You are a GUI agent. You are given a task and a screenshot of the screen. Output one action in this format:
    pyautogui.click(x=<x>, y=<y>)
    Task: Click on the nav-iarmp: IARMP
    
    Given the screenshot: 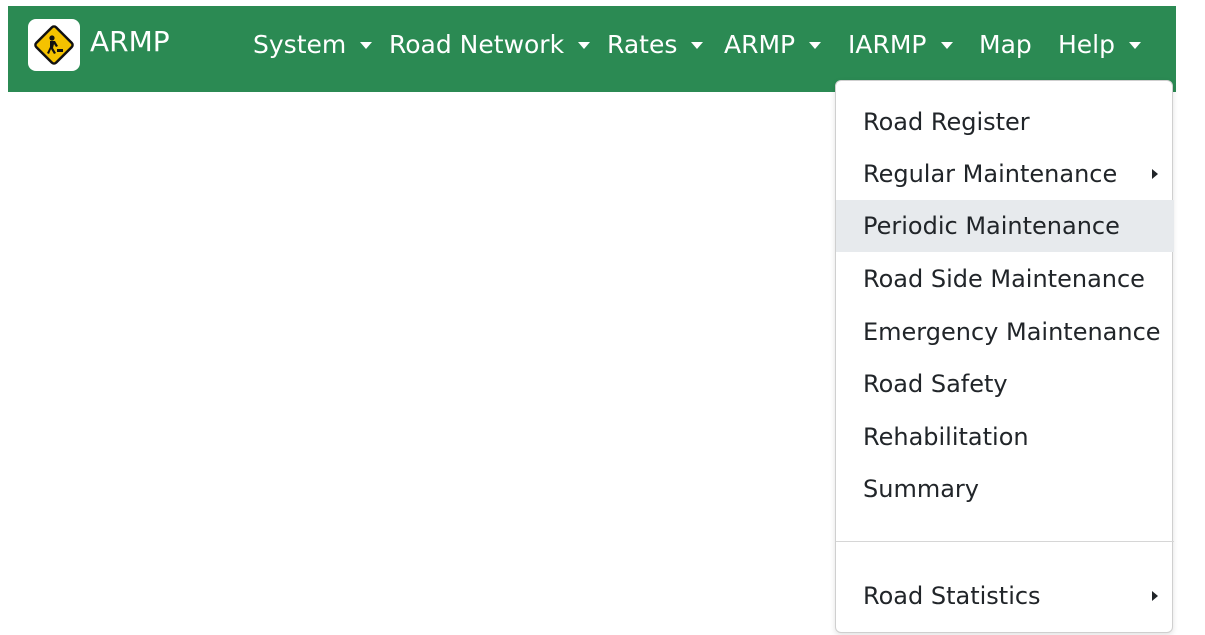 What is the action you would take?
    pyautogui.click(x=900, y=44)
    